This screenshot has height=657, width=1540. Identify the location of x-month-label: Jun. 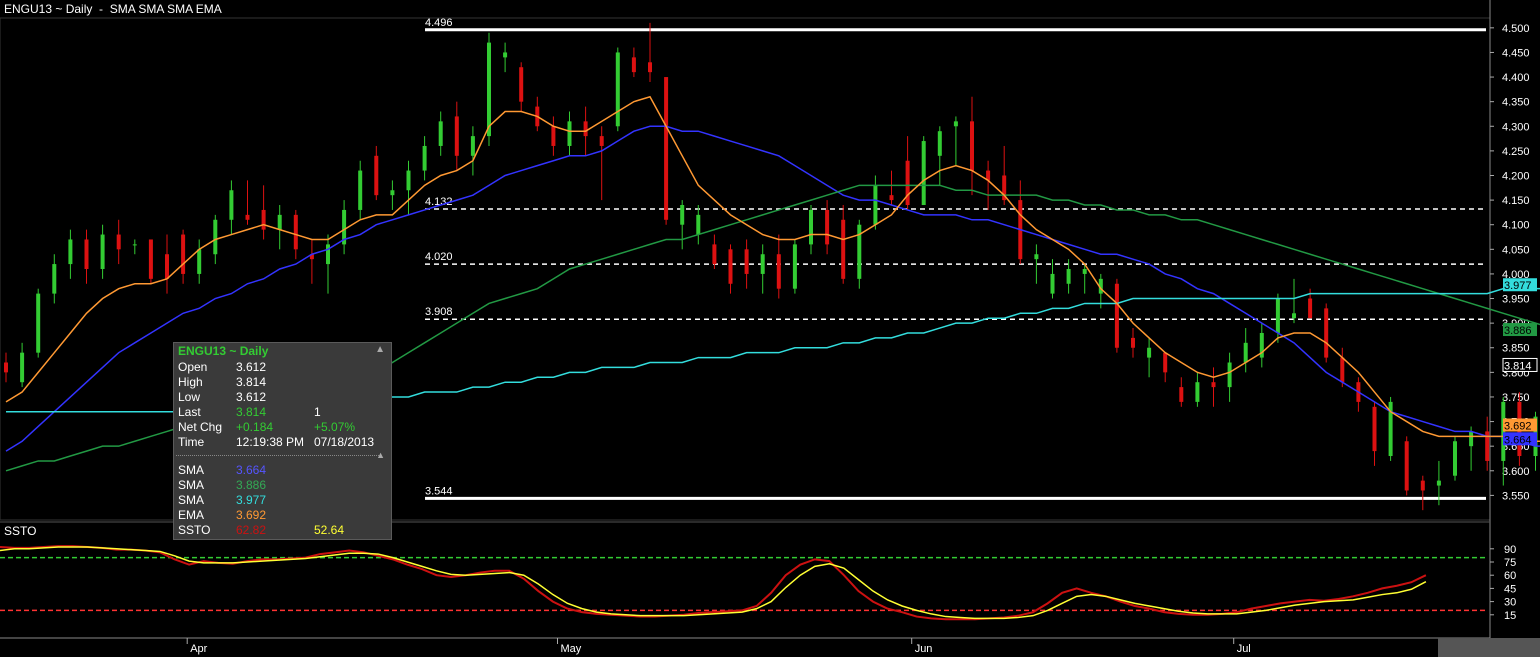
(924, 649).